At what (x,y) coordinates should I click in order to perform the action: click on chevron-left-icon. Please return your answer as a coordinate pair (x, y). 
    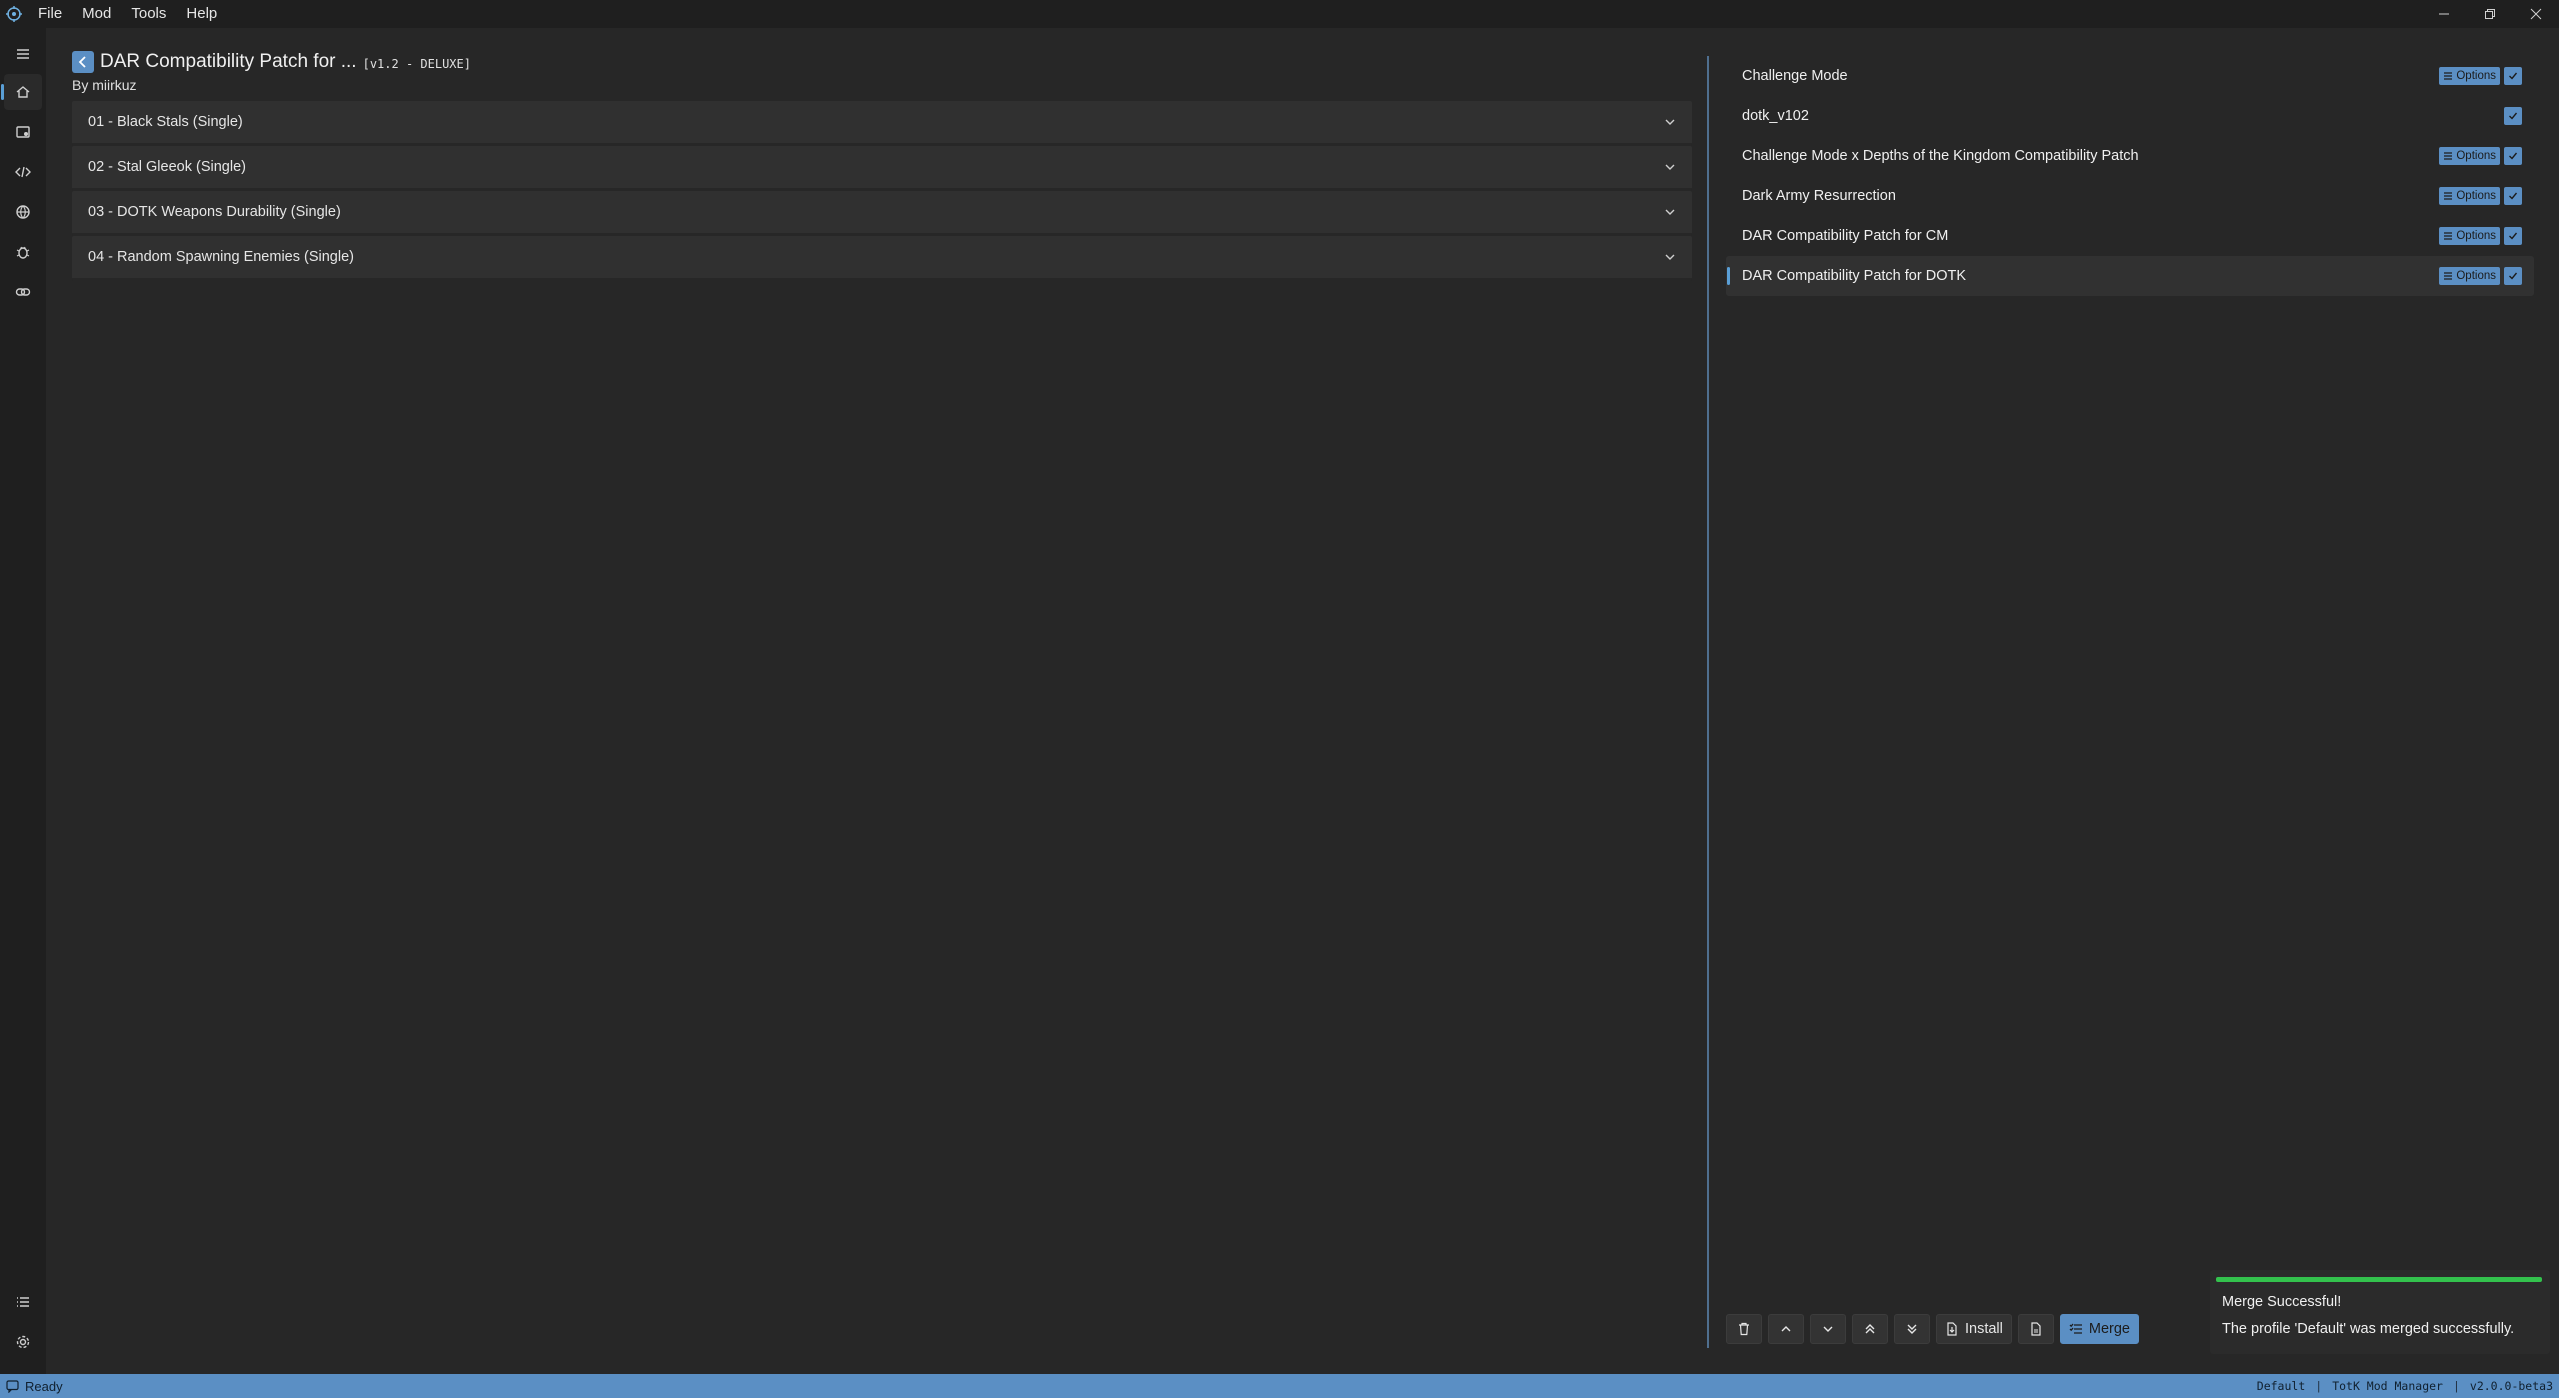
    Looking at the image, I should click on (82, 62).